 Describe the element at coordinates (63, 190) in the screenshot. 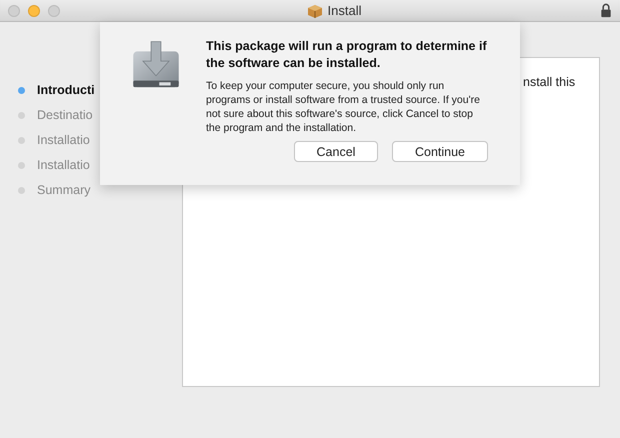

I see `step-label: Summary` at that location.